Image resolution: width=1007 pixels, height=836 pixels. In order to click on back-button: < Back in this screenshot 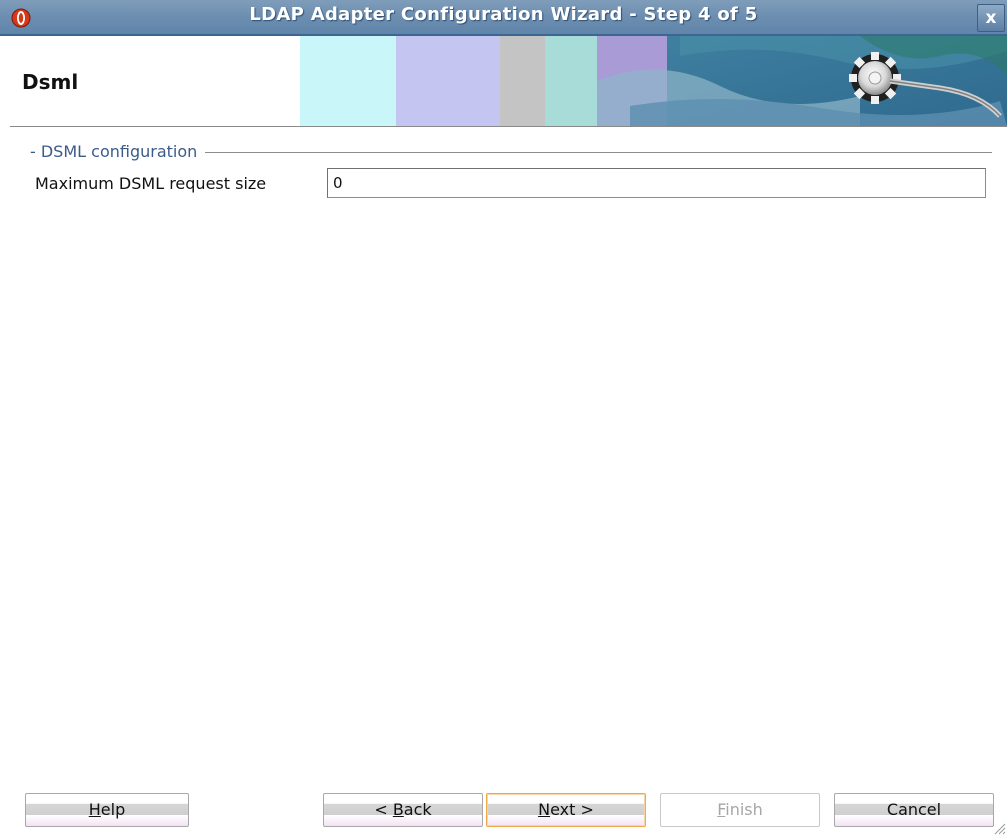, I will do `click(403, 810)`.